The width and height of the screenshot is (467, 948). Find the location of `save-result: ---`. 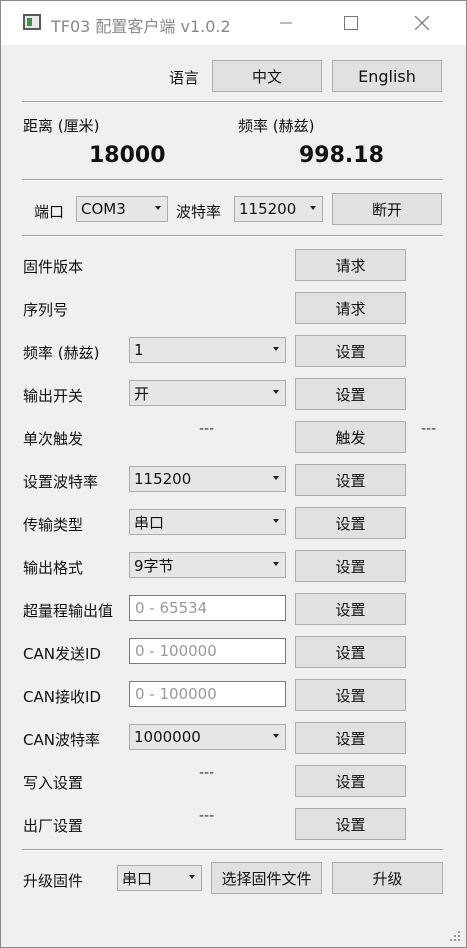

save-result: --- is located at coordinates (207, 773).